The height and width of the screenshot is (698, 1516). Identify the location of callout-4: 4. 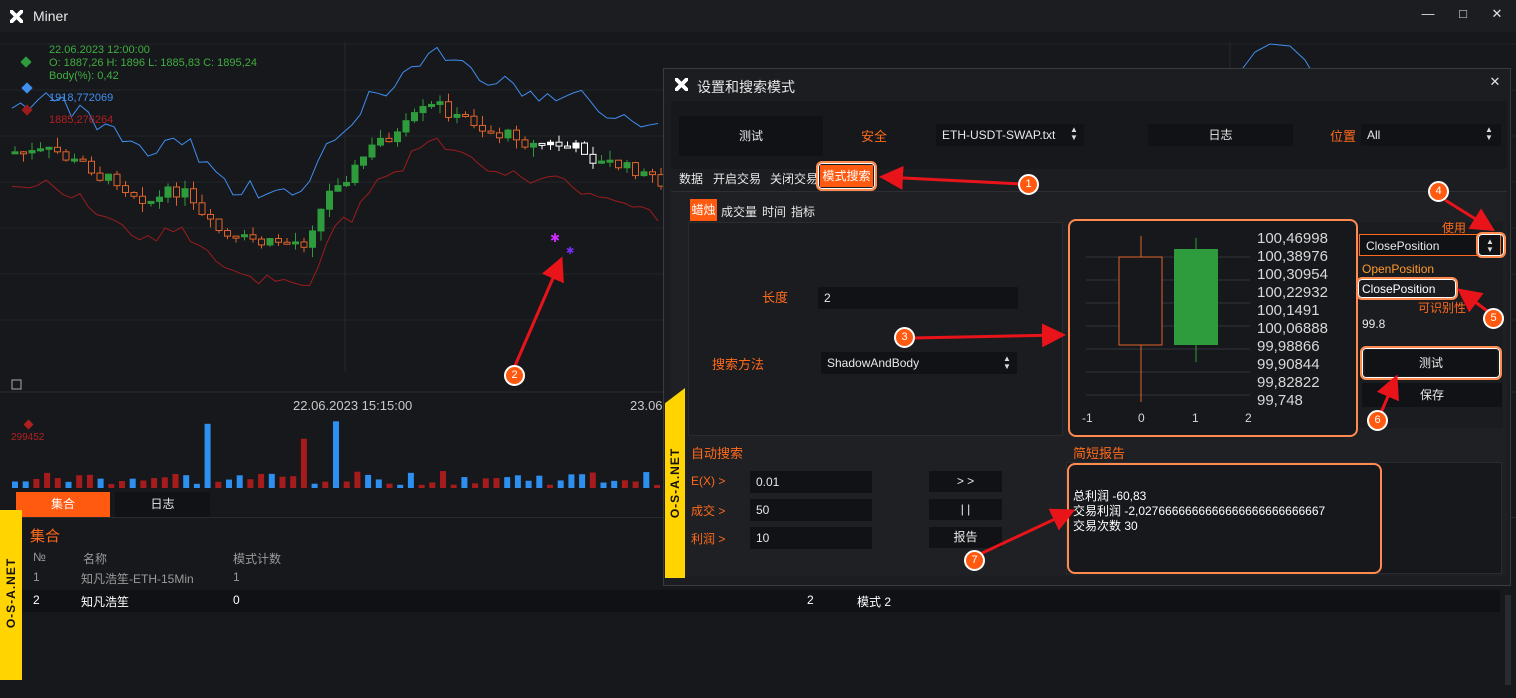
(1438, 191).